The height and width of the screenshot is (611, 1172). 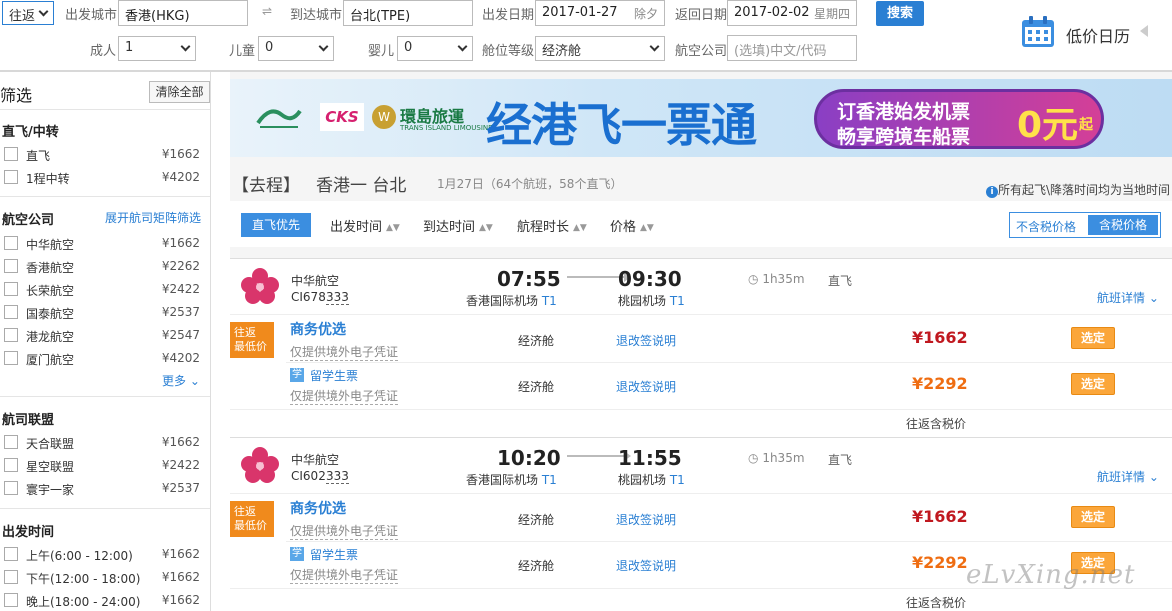 I want to click on low-price-calendar-link: 低价日历, so click(x=1098, y=35).